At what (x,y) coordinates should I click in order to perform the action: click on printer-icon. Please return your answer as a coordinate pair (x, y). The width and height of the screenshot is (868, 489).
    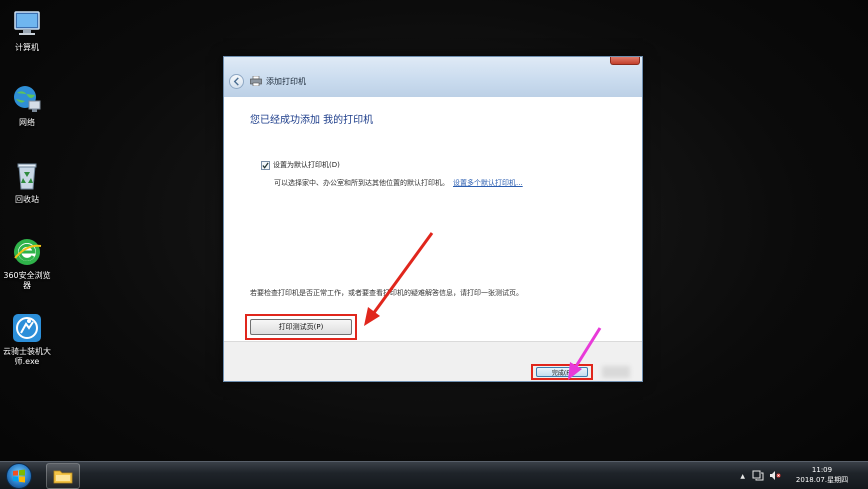
    Looking at the image, I should click on (256, 81).